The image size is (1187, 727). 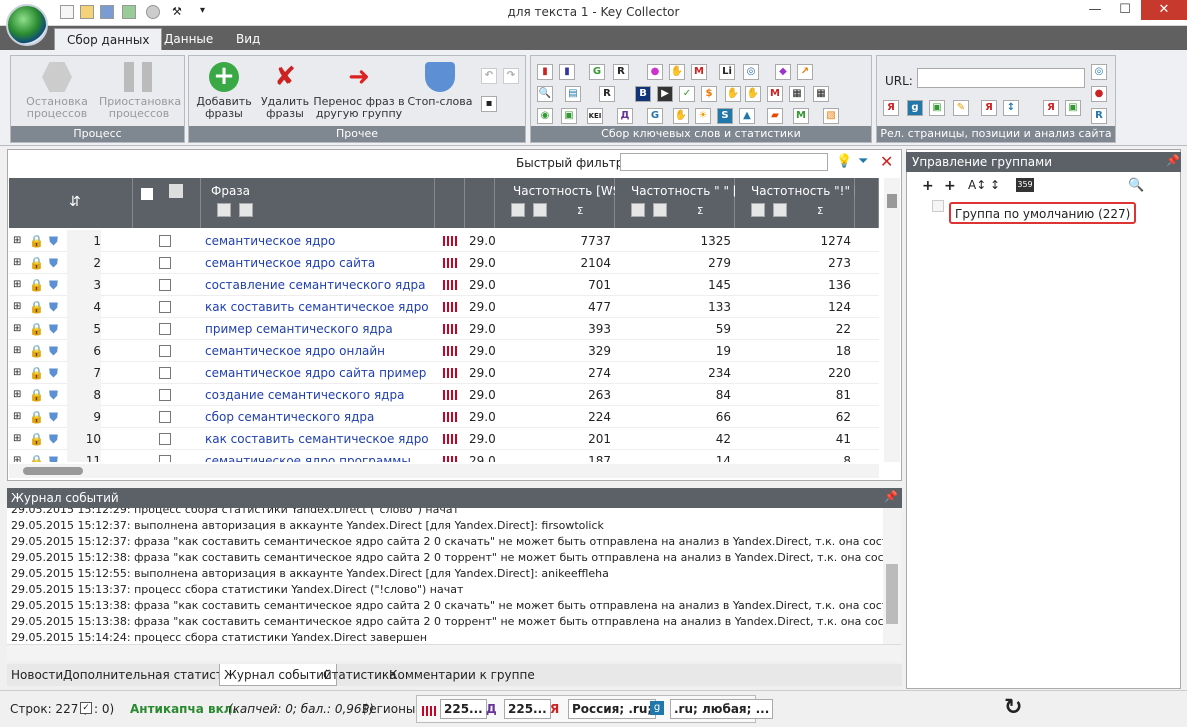 I want to click on log-vertical-scrollbar, so click(x=892, y=576).